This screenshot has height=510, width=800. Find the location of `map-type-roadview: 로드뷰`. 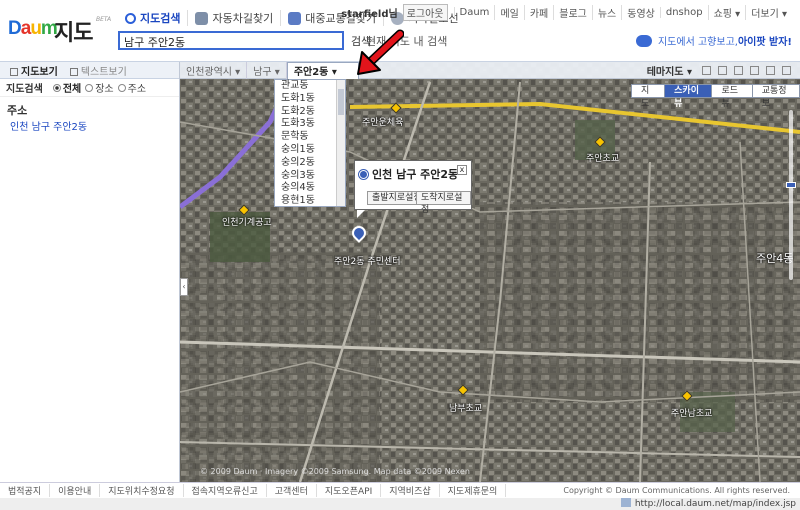

map-type-roadview: 로드뷰 is located at coordinates (732, 96).